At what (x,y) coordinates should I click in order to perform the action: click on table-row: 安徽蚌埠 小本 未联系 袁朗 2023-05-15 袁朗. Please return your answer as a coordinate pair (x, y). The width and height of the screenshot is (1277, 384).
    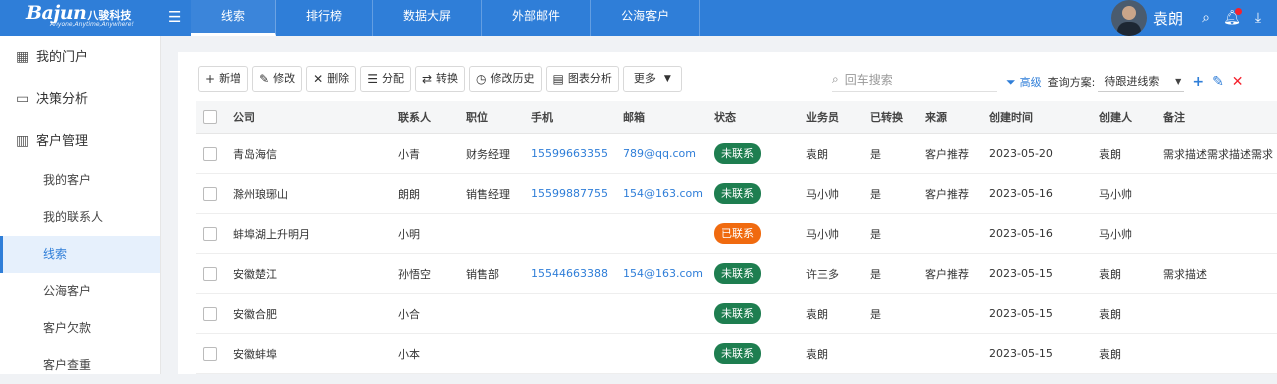
    Looking at the image, I should click on (736, 354).